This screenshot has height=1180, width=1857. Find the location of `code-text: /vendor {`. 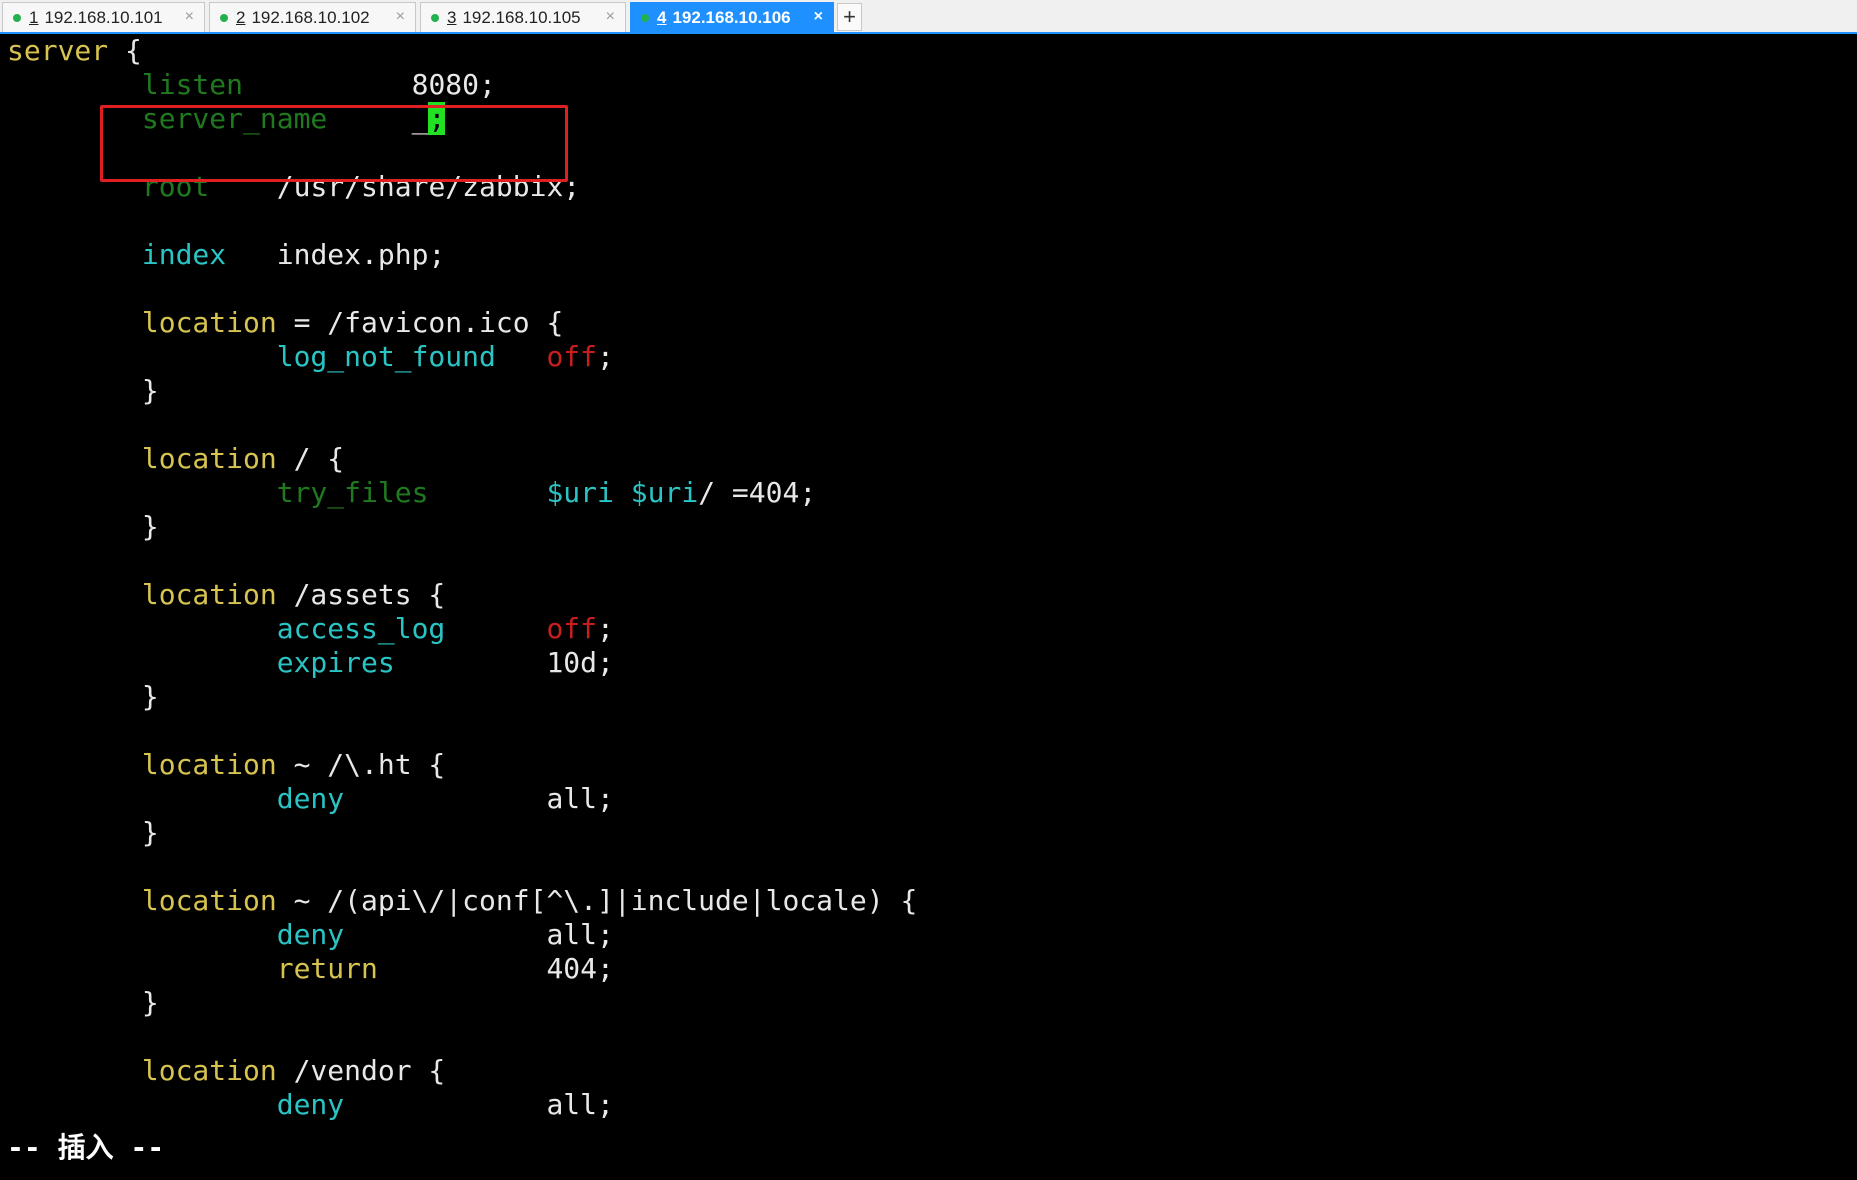

code-text: /vendor { is located at coordinates (361, 1070).